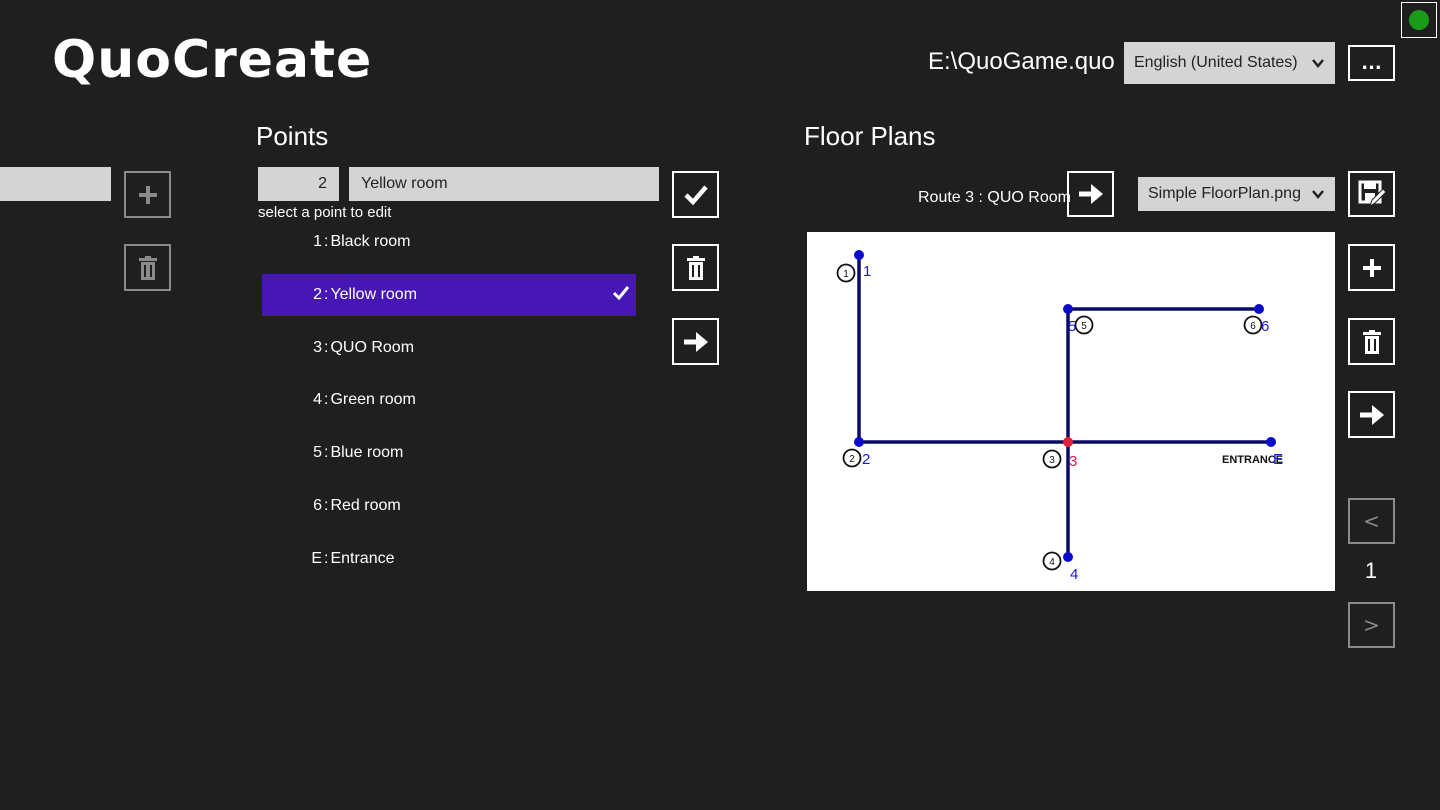  What do you see at coordinates (317, 347) in the screenshot?
I see `point-list-item-number: 3` at bounding box center [317, 347].